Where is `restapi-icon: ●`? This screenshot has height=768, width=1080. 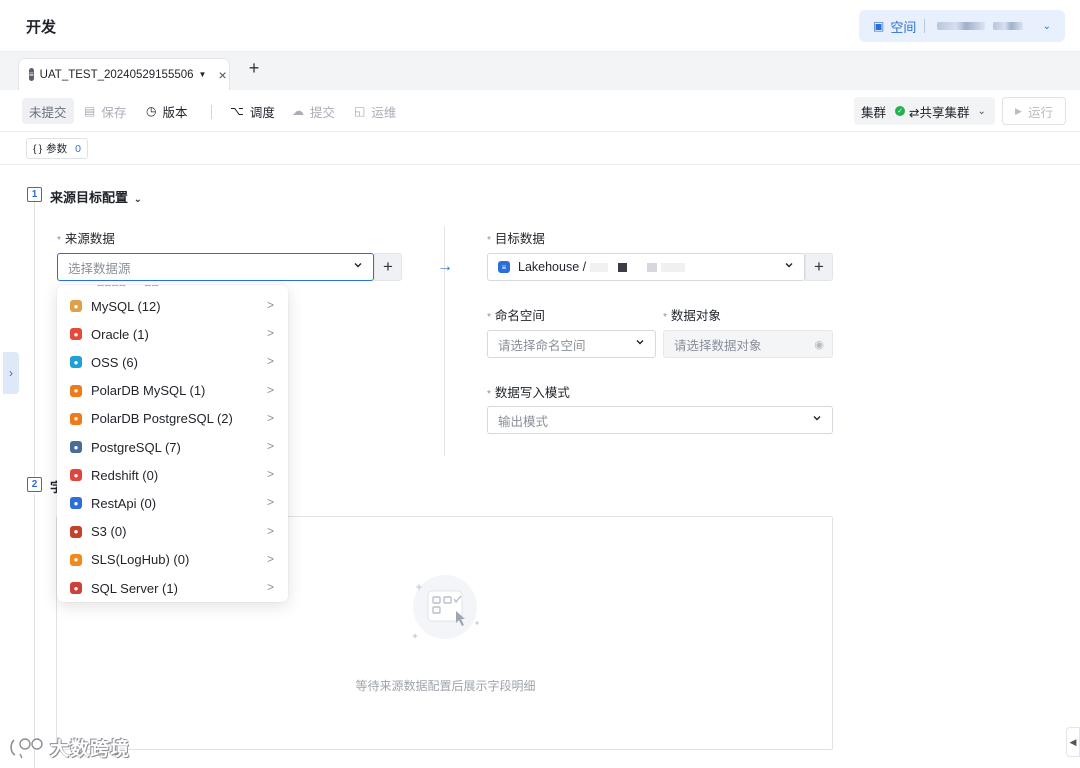 restapi-icon: ● is located at coordinates (76, 503).